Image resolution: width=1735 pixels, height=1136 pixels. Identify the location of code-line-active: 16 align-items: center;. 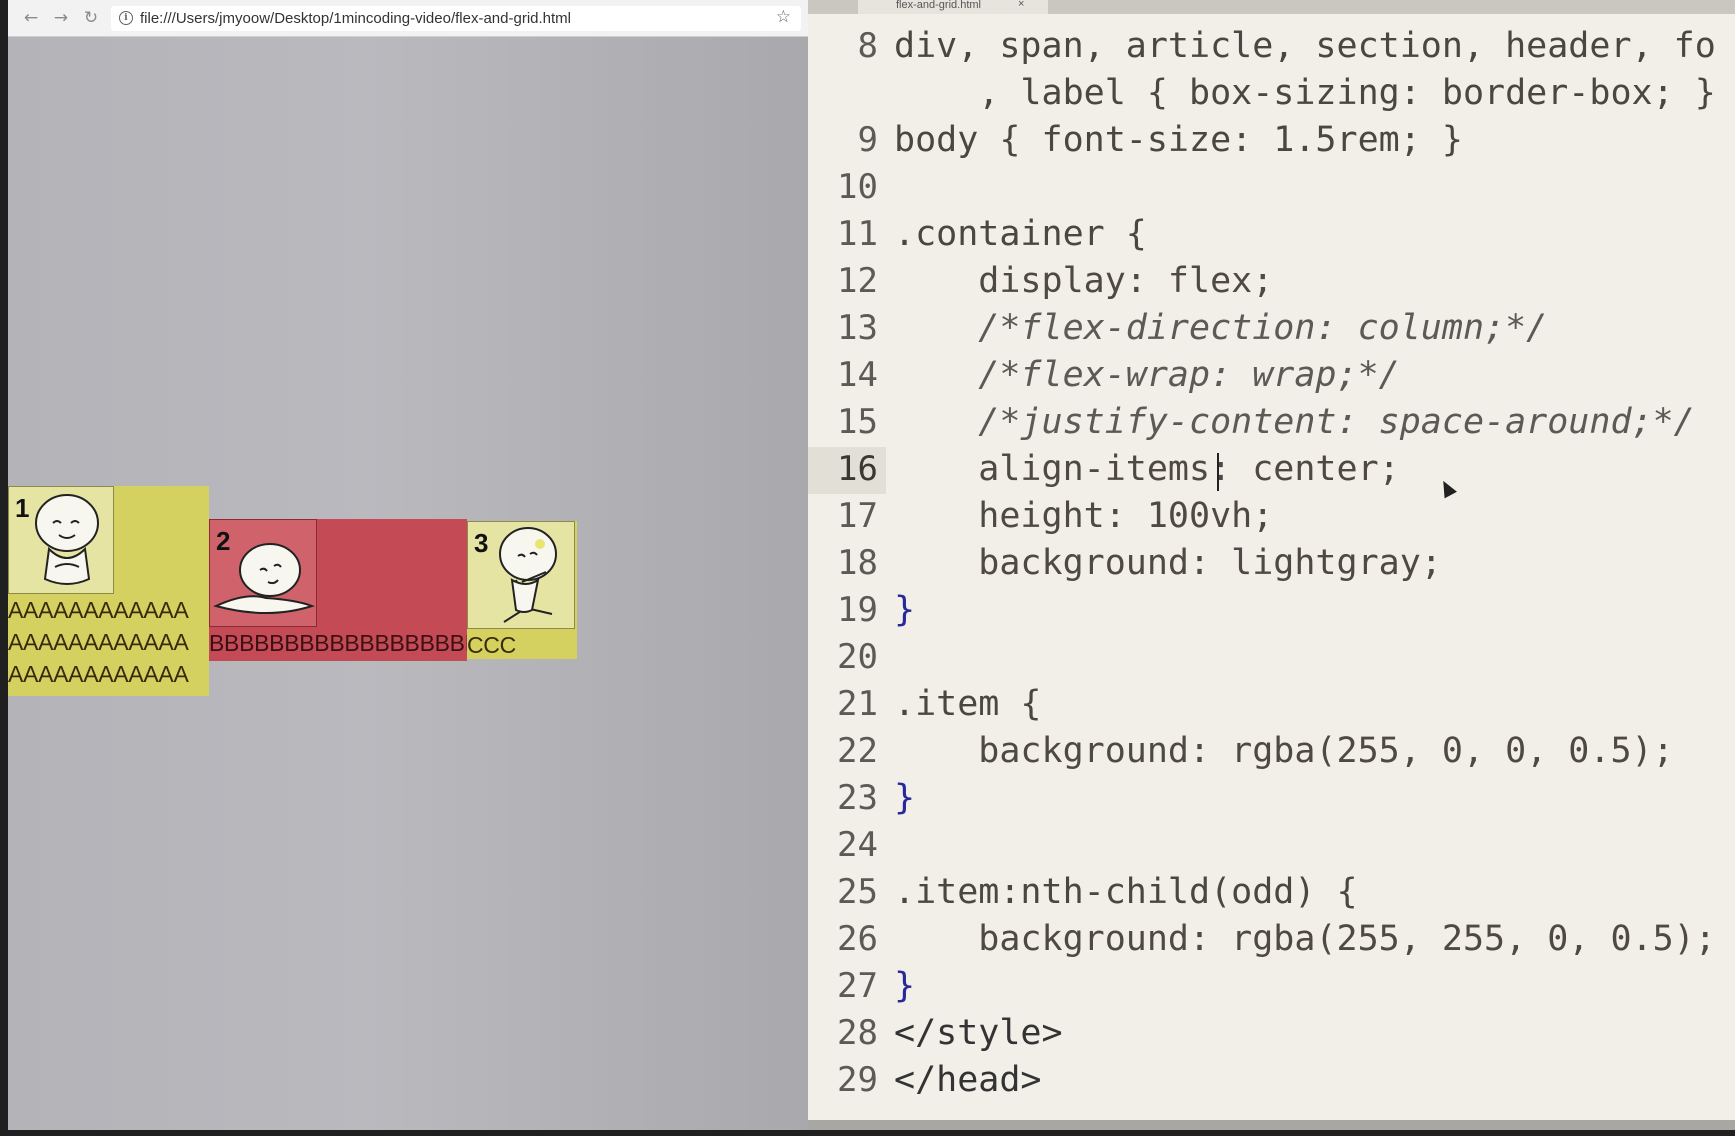
(1271, 470).